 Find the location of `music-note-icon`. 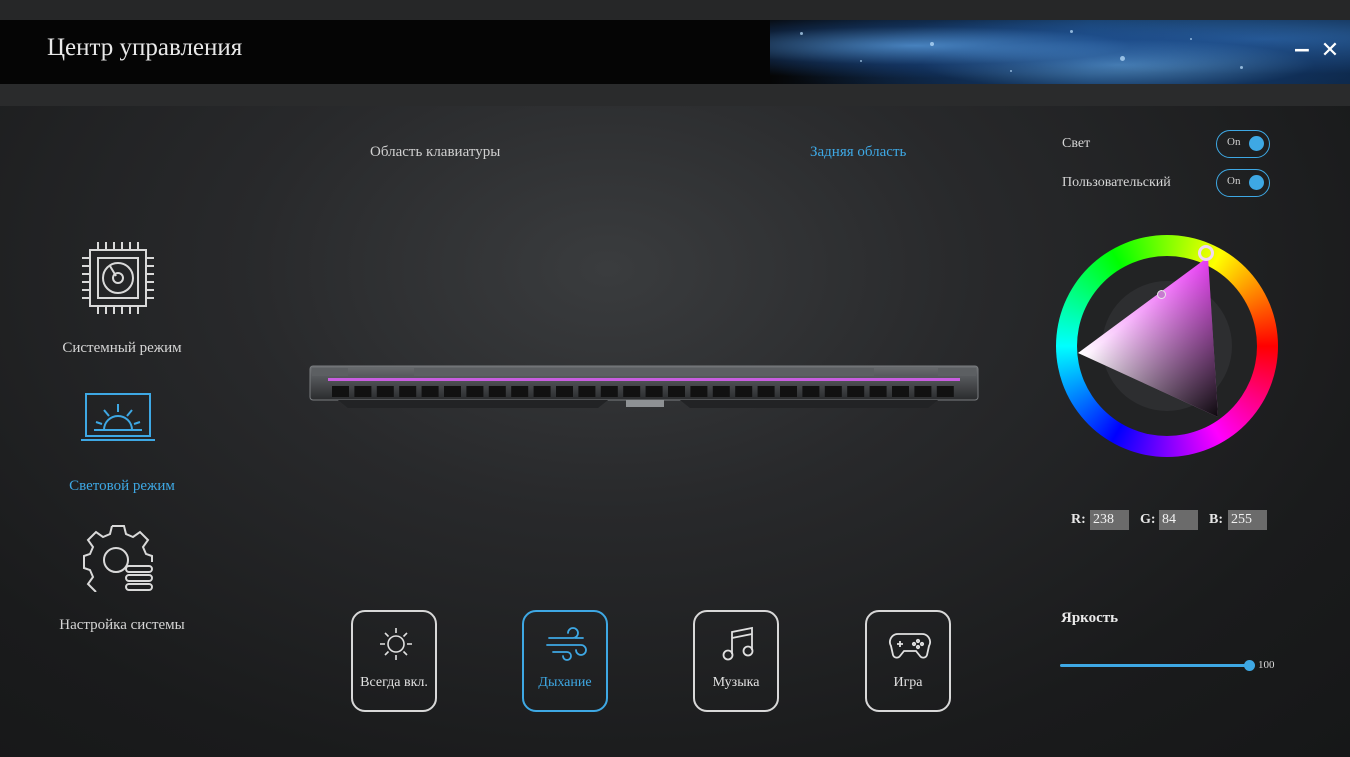

music-note-icon is located at coordinates (738, 643).